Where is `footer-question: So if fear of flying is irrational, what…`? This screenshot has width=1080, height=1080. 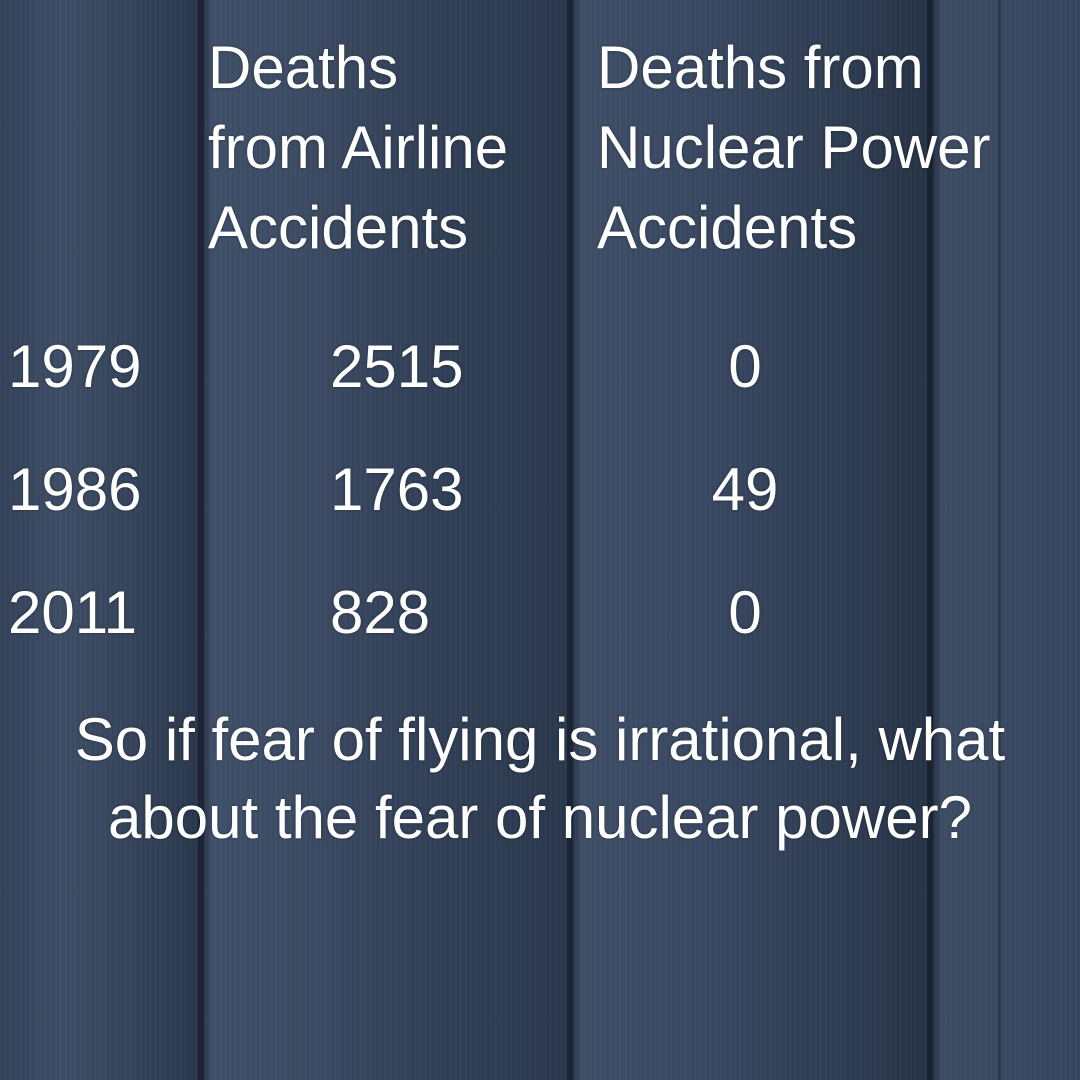 footer-question: So if fear of flying is irrational, what… is located at coordinates (540, 778).